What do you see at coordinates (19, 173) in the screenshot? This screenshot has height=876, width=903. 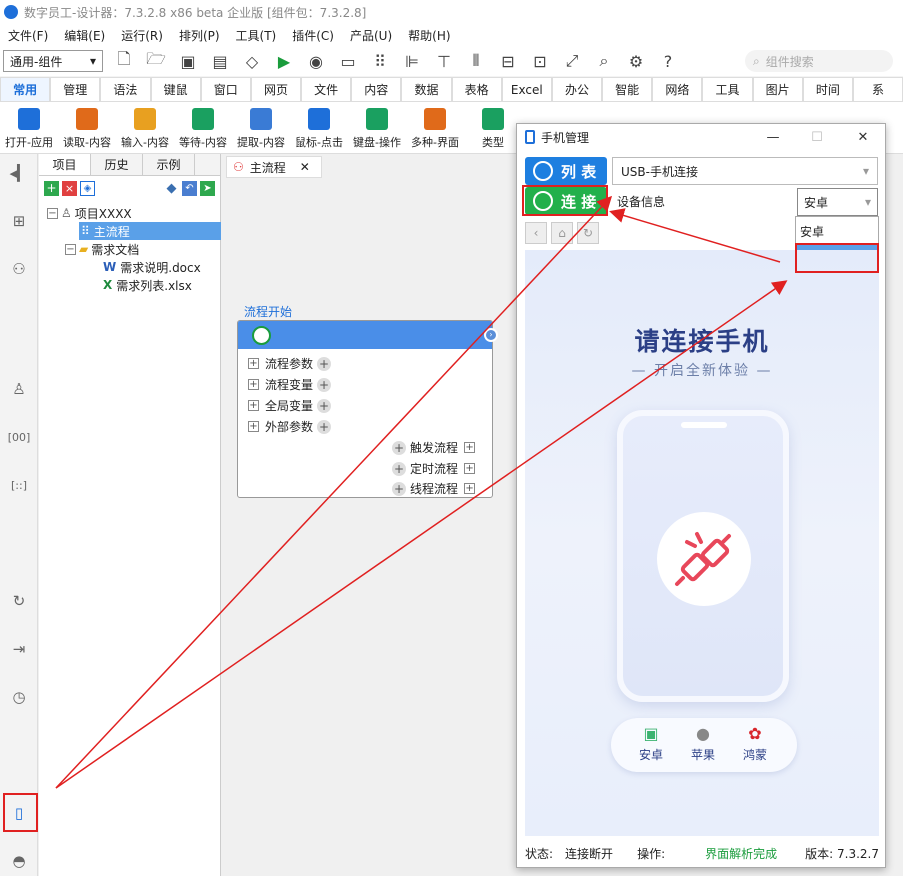 I see `collapse-icon: ◂▎` at bounding box center [19, 173].